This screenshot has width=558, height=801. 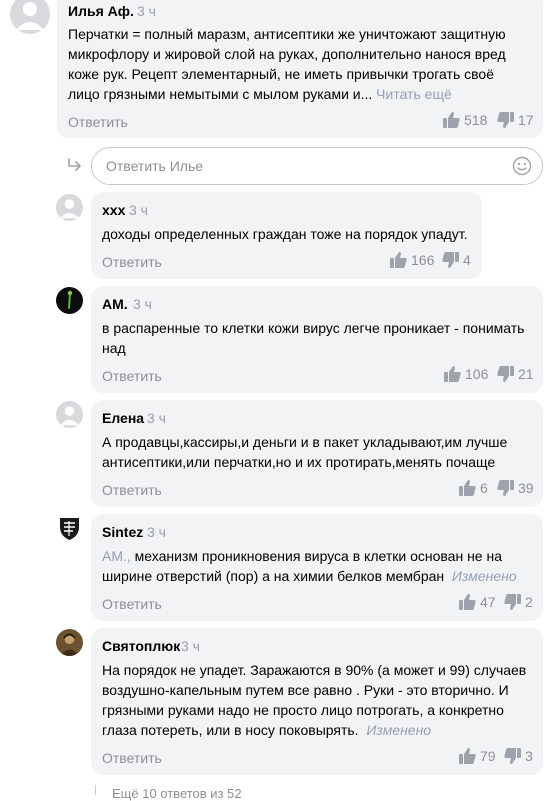 I want to click on like-button: 166, so click(x=412, y=260).